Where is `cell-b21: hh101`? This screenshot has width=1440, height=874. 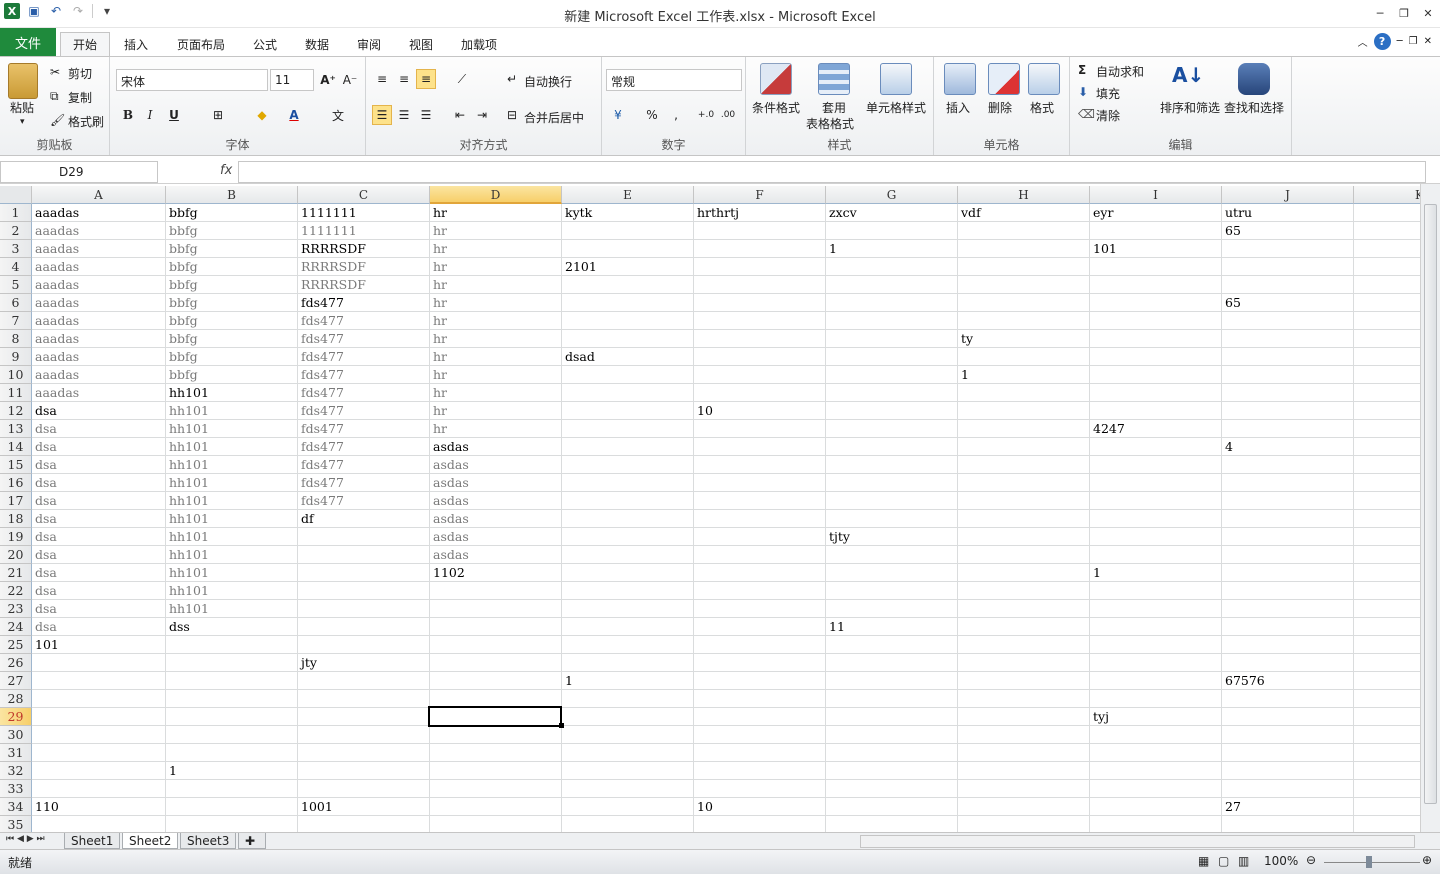 cell-b21: hh101 is located at coordinates (232, 573).